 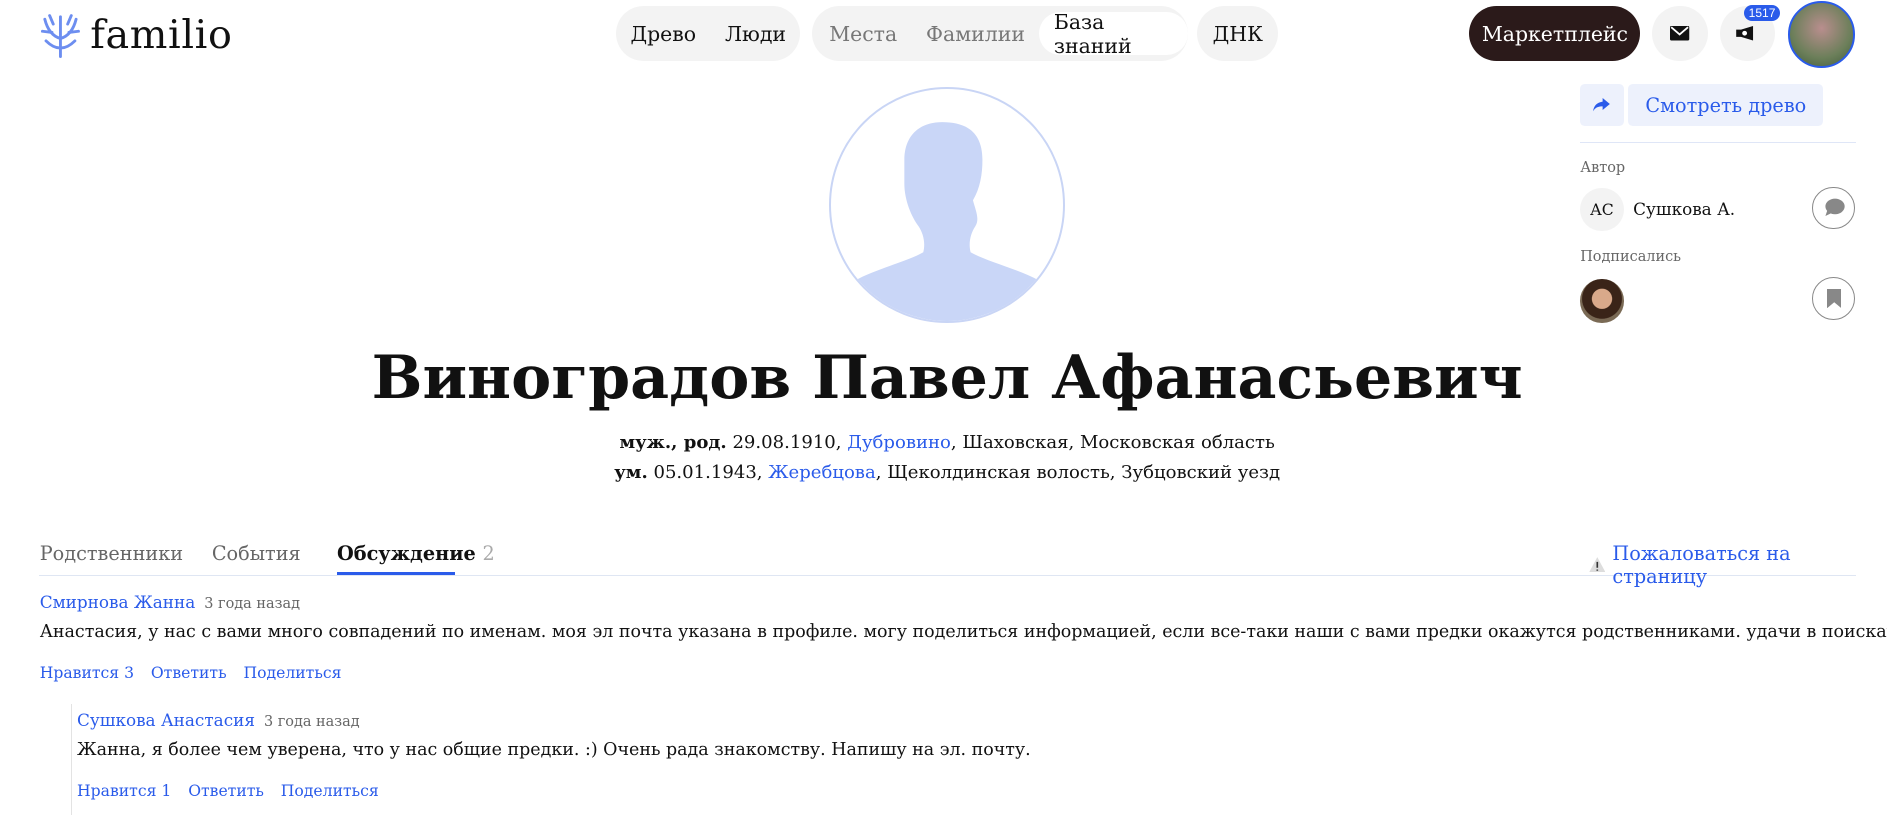 I want to click on nav-group-main: Древо Люди, so click(x=708, y=34).